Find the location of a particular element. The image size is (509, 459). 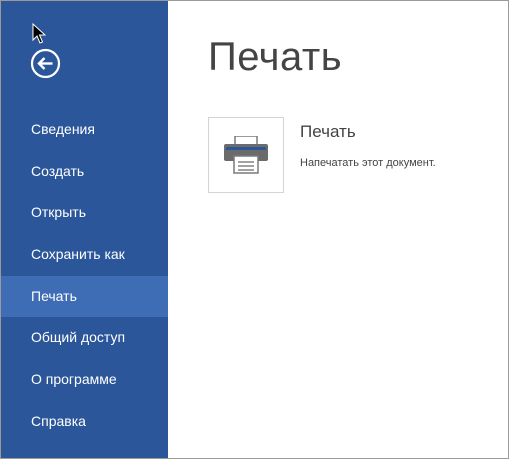

nav-item-print: Печать is located at coordinates (84, 296).